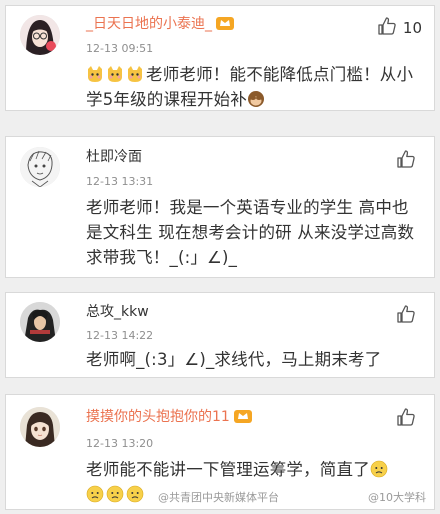  I want to click on comment-time: 12-13 13:31, so click(120, 181).